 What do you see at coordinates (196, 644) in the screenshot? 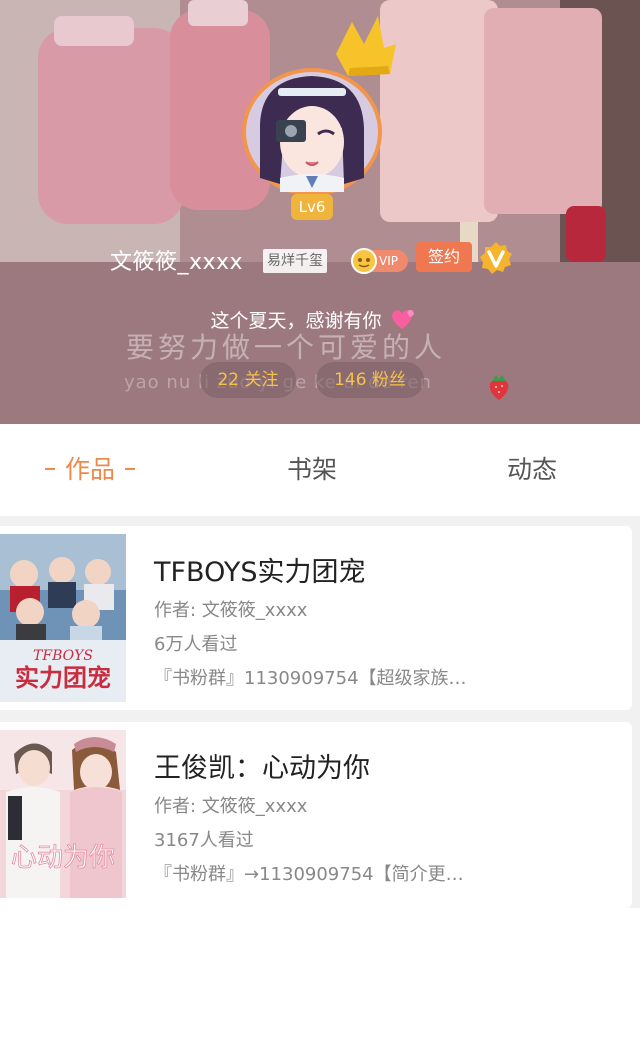
I see `book-views: 6万人看过` at bounding box center [196, 644].